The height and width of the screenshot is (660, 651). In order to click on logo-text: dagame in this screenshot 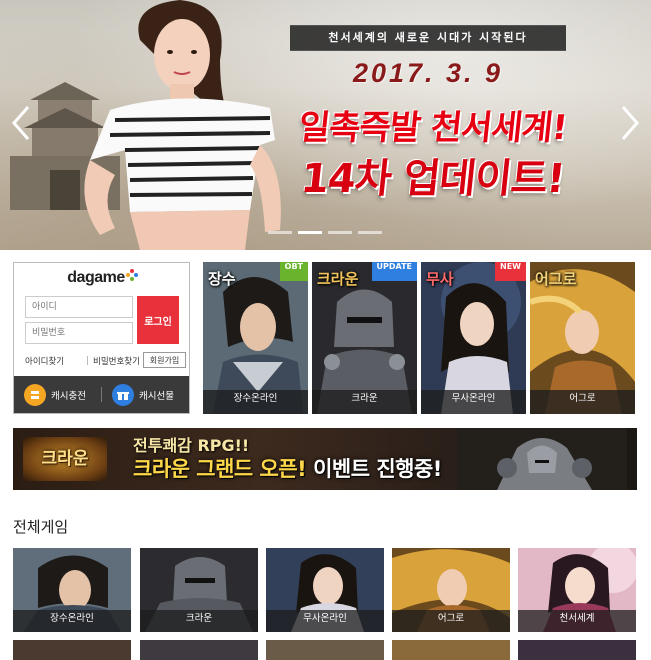, I will do `click(96, 277)`.